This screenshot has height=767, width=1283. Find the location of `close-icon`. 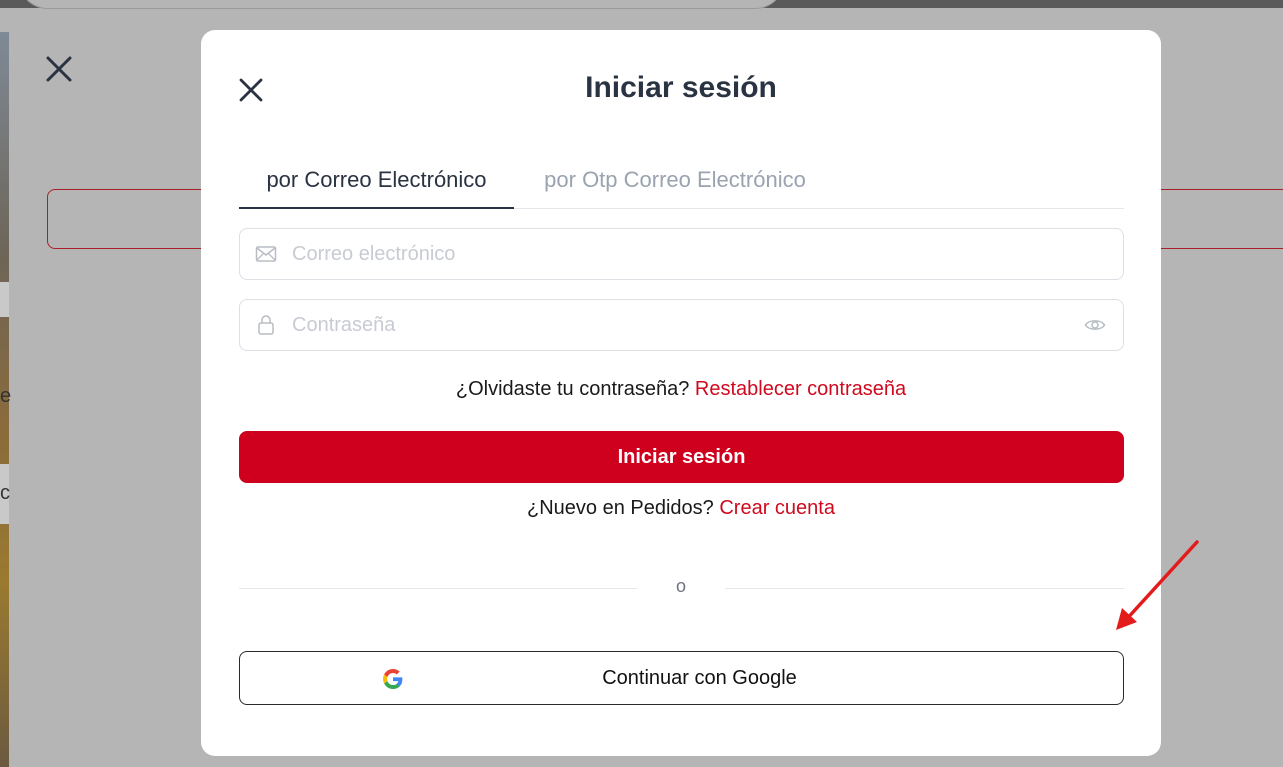

close-icon is located at coordinates (59, 69).